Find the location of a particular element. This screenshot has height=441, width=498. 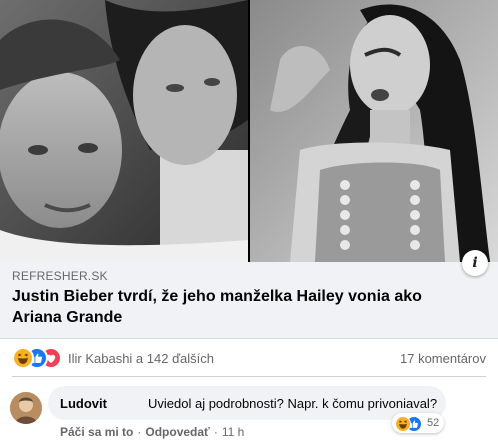

comment-reply-link: Odpovedať is located at coordinates (177, 432).